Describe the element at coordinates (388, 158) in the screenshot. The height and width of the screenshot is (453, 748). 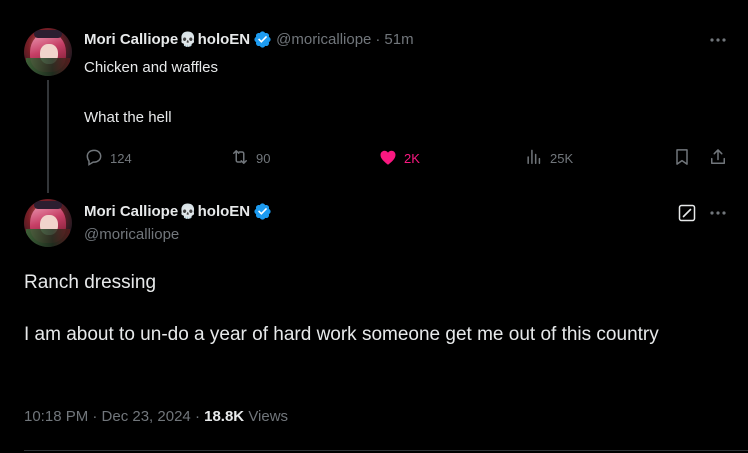
I see `heart-icon` at that location.